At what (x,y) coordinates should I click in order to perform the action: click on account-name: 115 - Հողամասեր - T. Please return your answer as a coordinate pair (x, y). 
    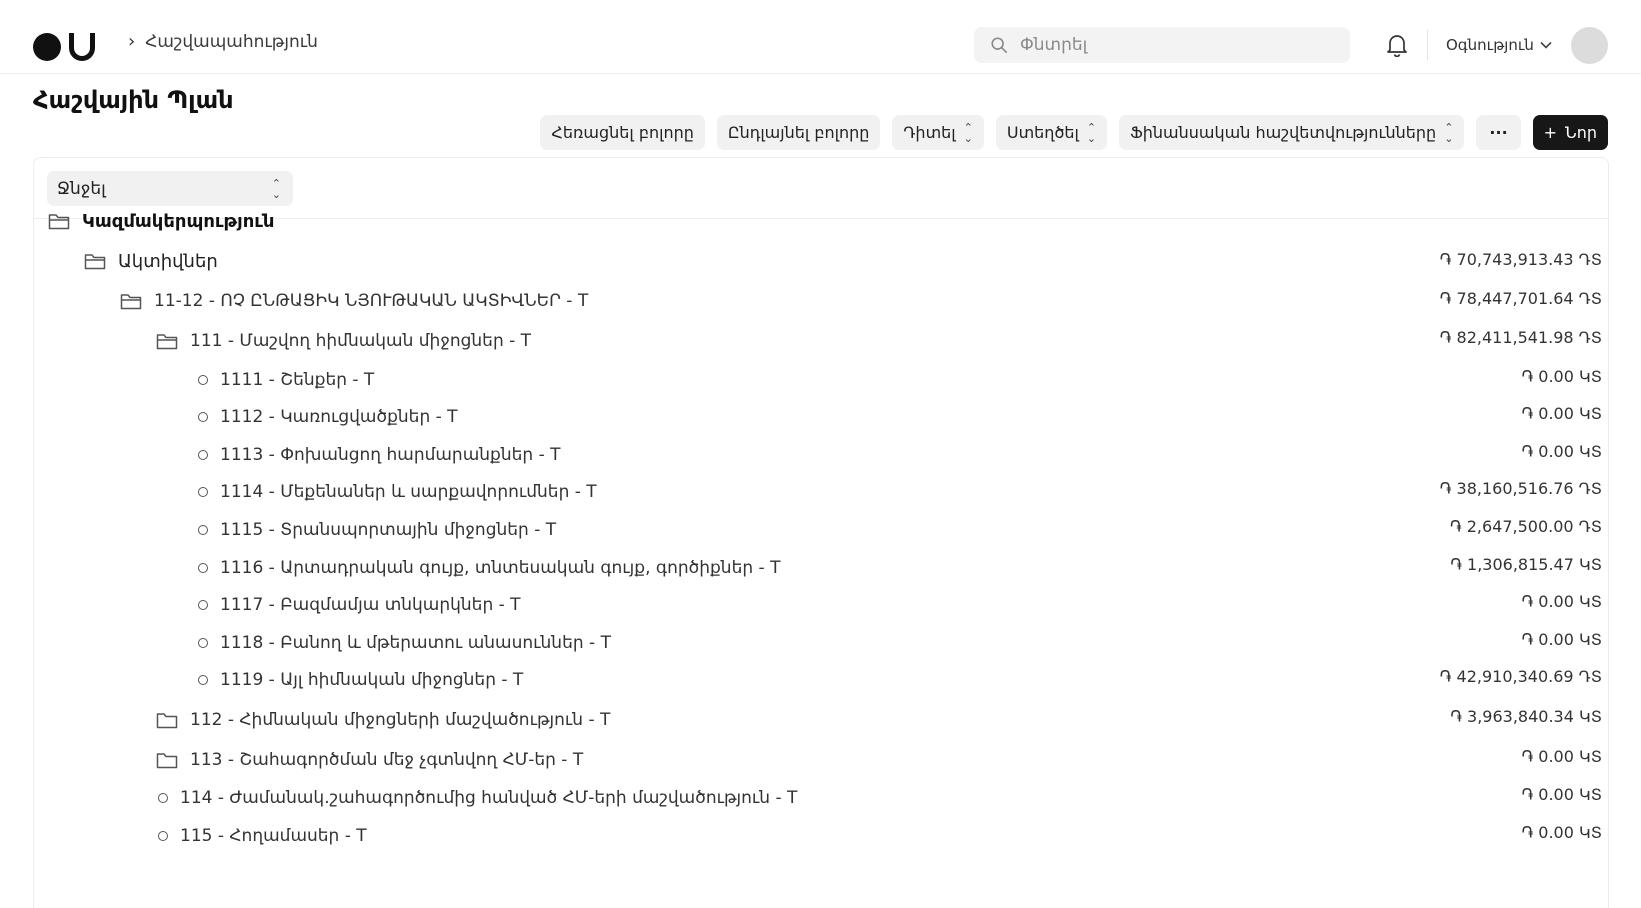
    Looking at the image, I should click on (273, 836).